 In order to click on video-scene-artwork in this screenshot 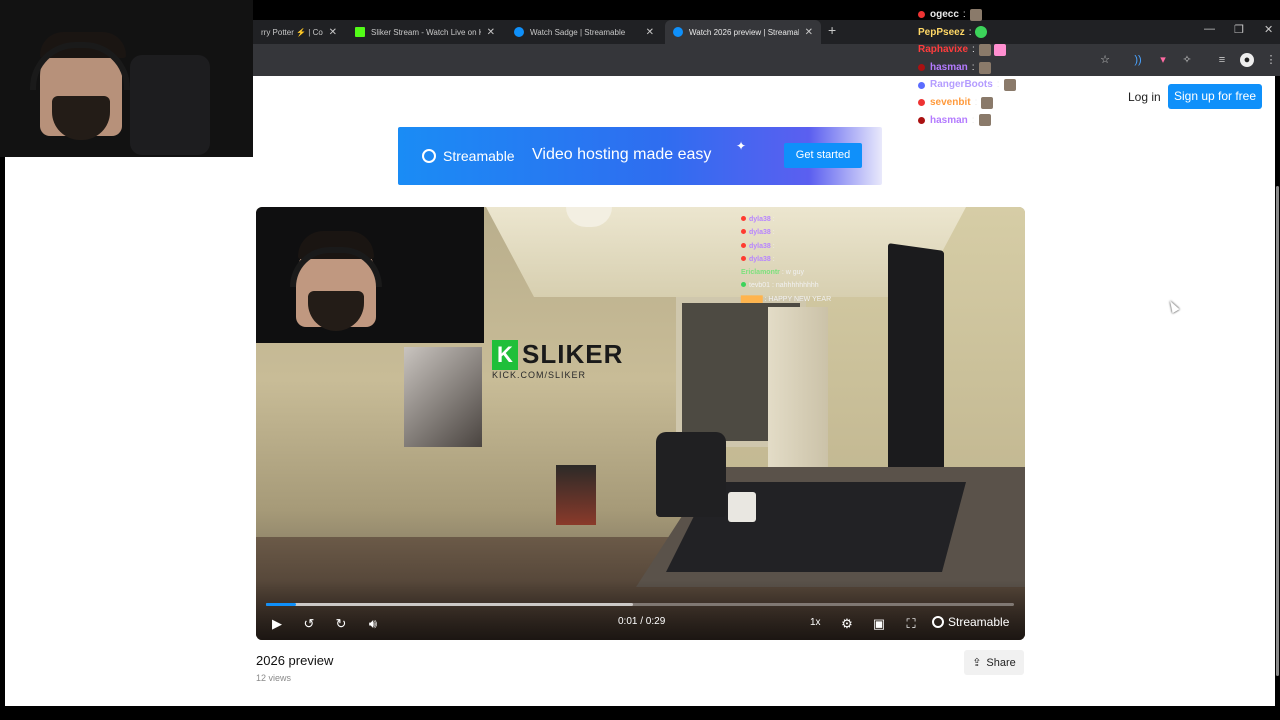, I will do `click(576, 495)`.